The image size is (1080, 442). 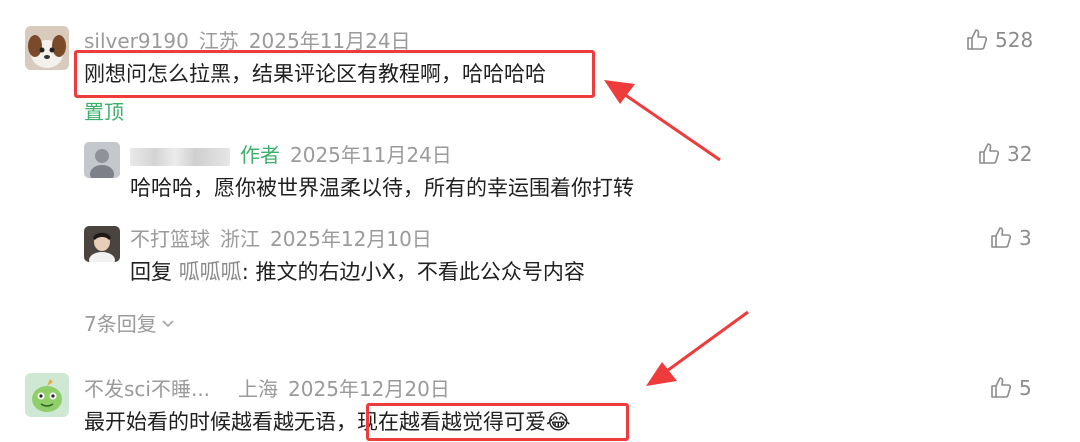 What do you see at coordinates (676, 233) in the screenshot?
I see `annotation-arrows` at bounding box center [676, 233].